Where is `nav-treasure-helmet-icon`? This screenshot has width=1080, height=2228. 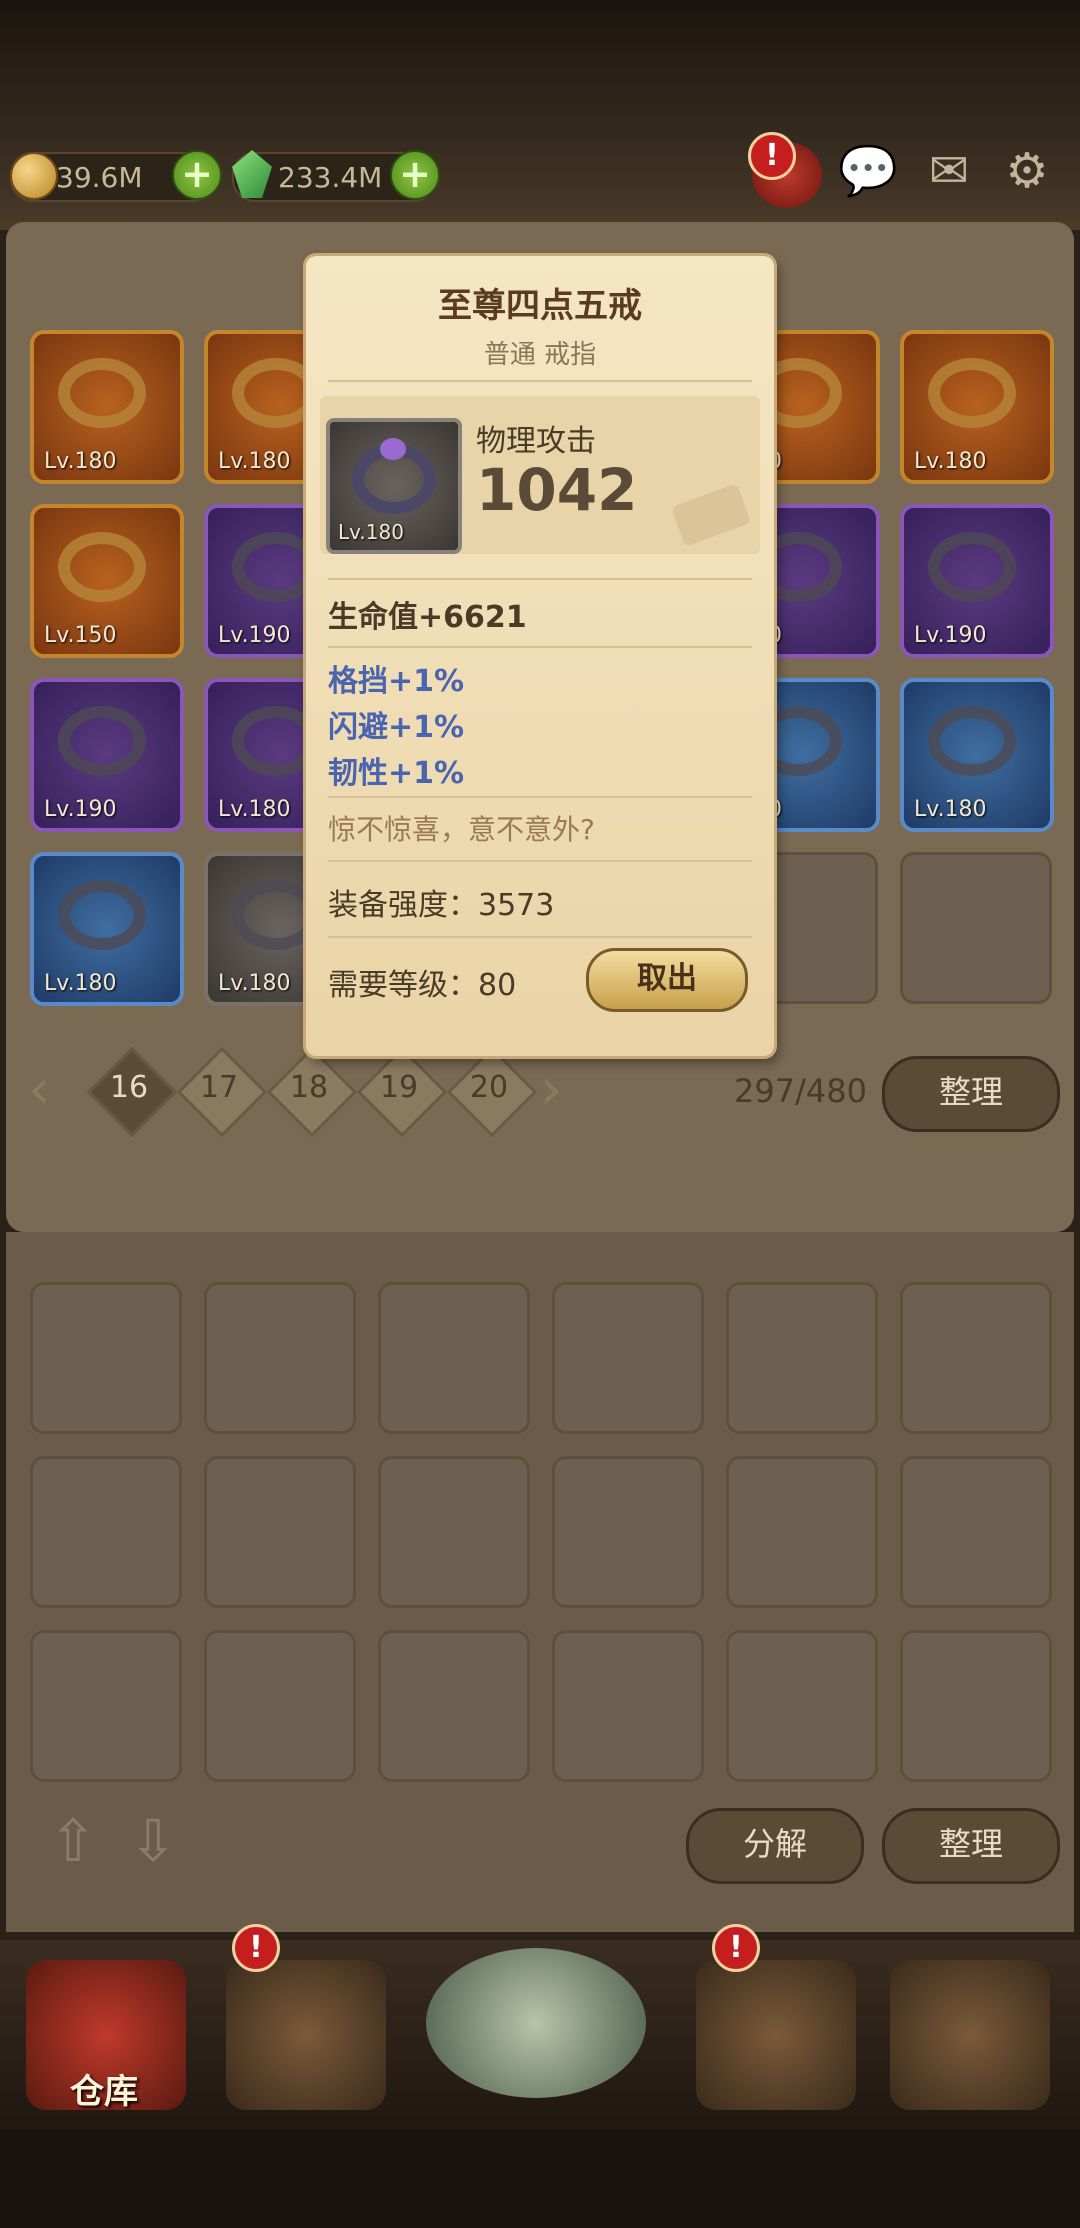
nav-treasure-helmet-icon is located at coordinates (776, 2035).